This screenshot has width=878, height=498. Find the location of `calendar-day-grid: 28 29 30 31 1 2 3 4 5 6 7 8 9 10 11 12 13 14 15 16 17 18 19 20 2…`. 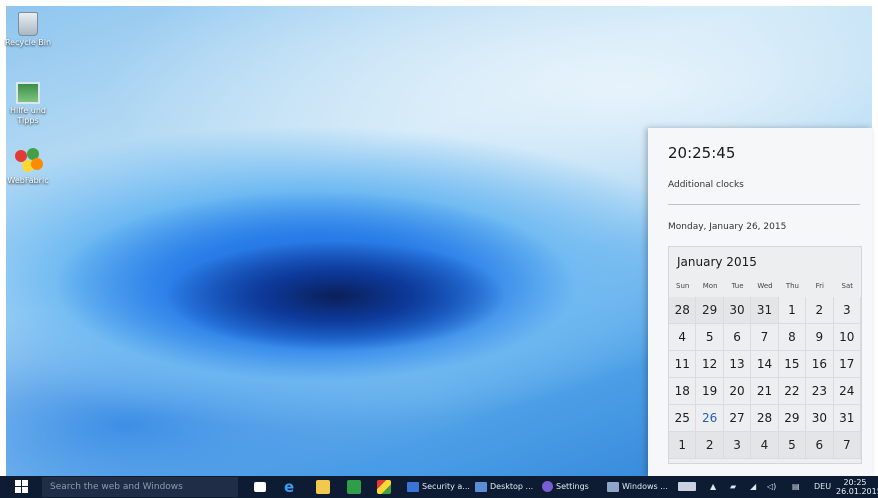

calendar-day-grid: 28 29 30 31 1 2 3 4 5 6 7 8 9 10 11 12 13 14 15 16 17 18 19 20 2… is located at coordinates (765, 378).